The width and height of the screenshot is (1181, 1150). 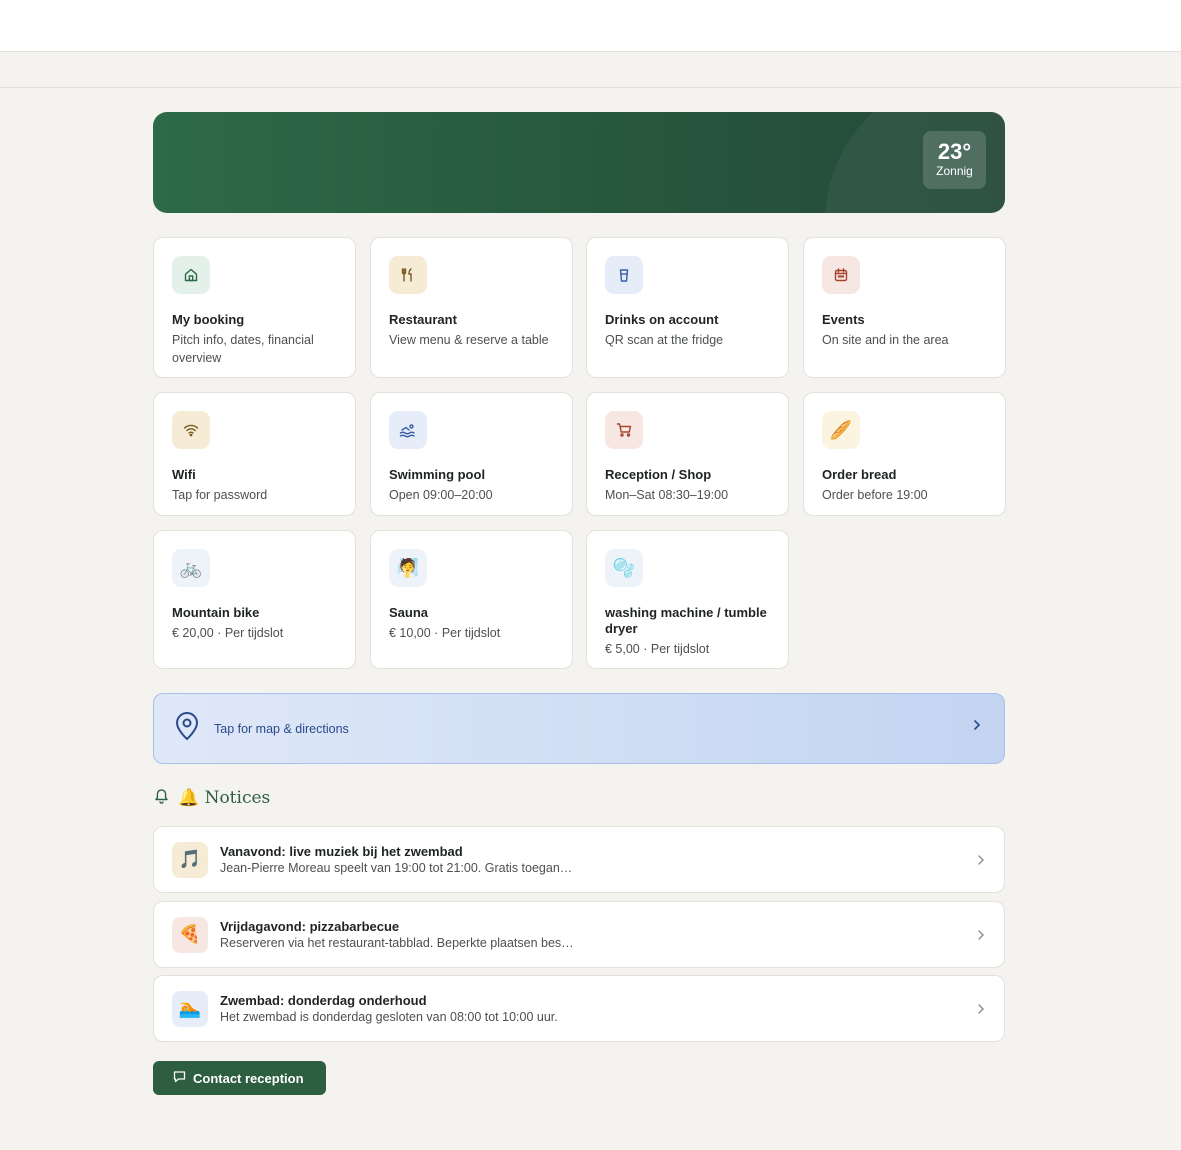 I want to click on card-events: Events On site and in the area, so click(x=904, y=307).